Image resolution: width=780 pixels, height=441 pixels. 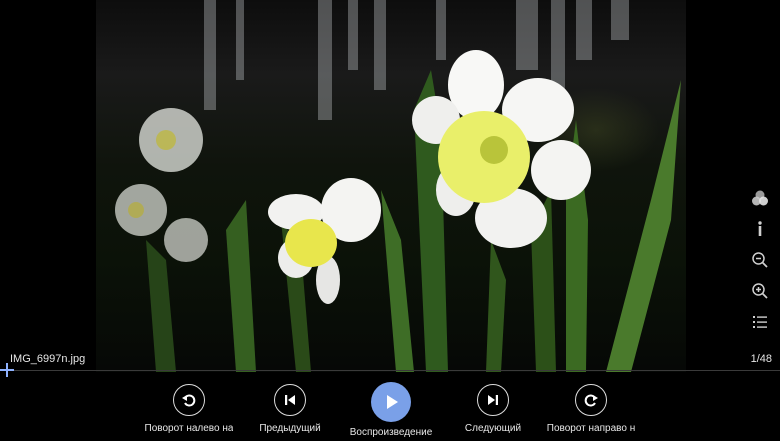 What do you see at coordinates (760, 291) in the screenshot?
I see `zoom-in-icon` at bounding box center [760, 291].